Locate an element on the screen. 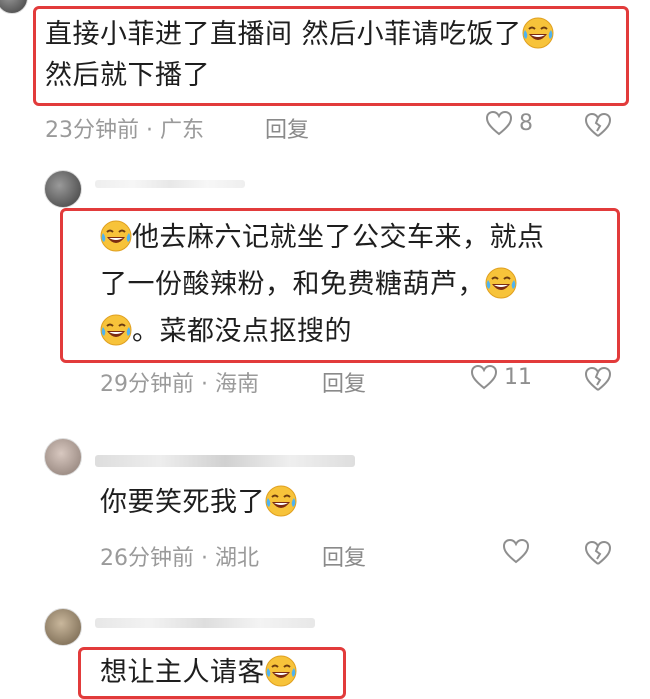 The image size is (650, 699). comment-meta: 29分钟前 · 海南 is located at coordinates (179, 382).